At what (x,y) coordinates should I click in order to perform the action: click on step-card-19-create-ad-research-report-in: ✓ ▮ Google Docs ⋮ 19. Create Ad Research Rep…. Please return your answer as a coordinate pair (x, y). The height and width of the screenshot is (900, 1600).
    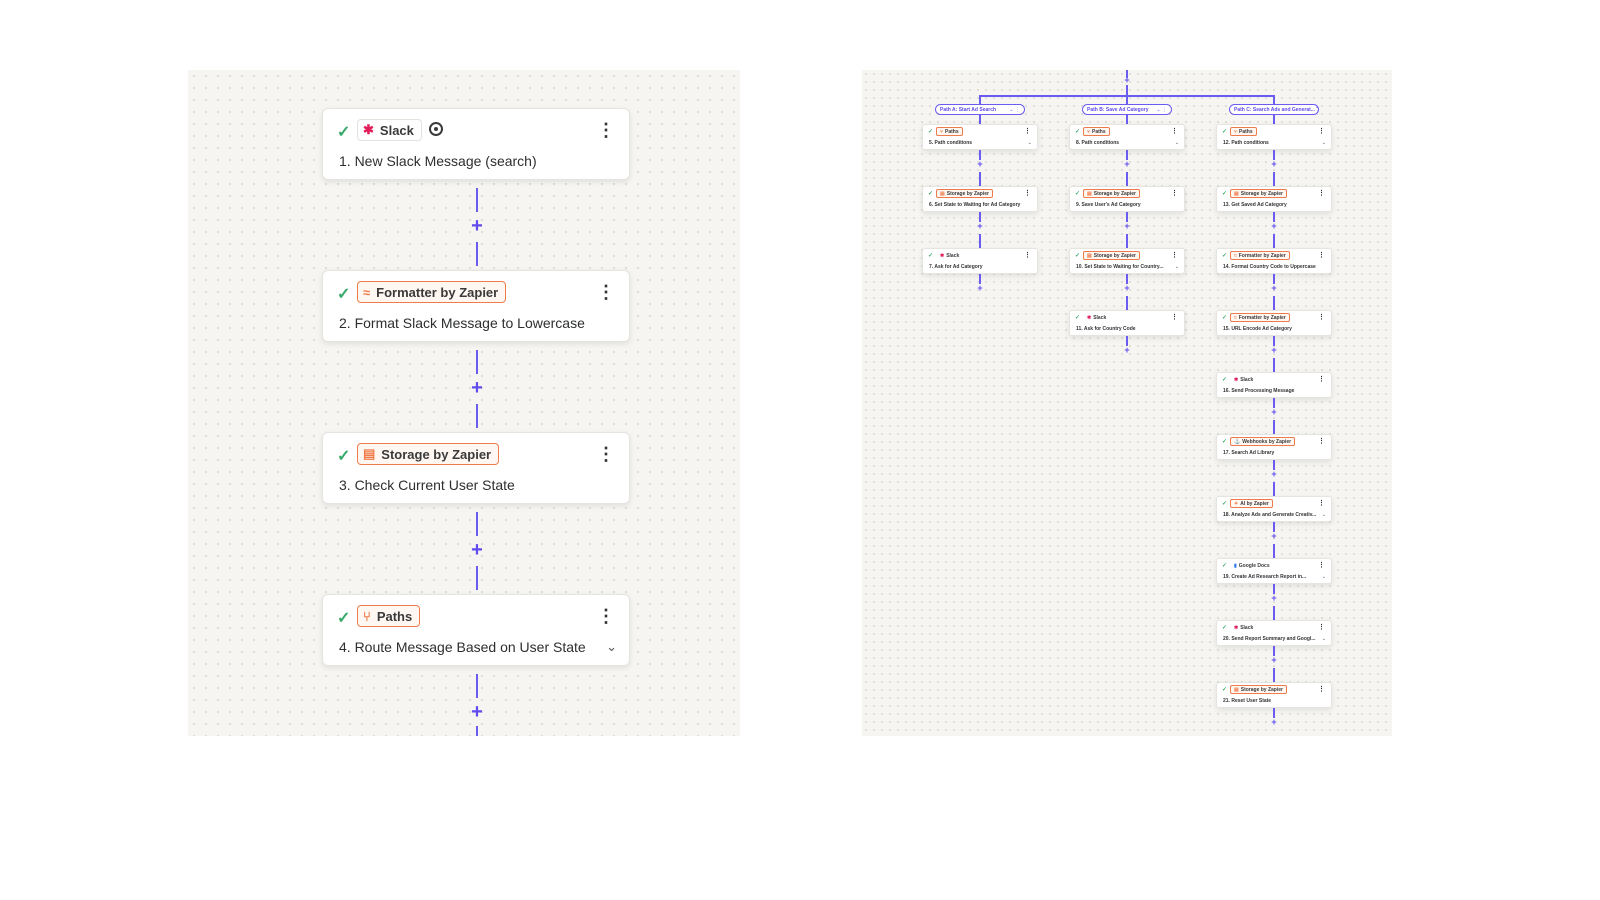
    Looking at the image, I should click on (1274, 571).